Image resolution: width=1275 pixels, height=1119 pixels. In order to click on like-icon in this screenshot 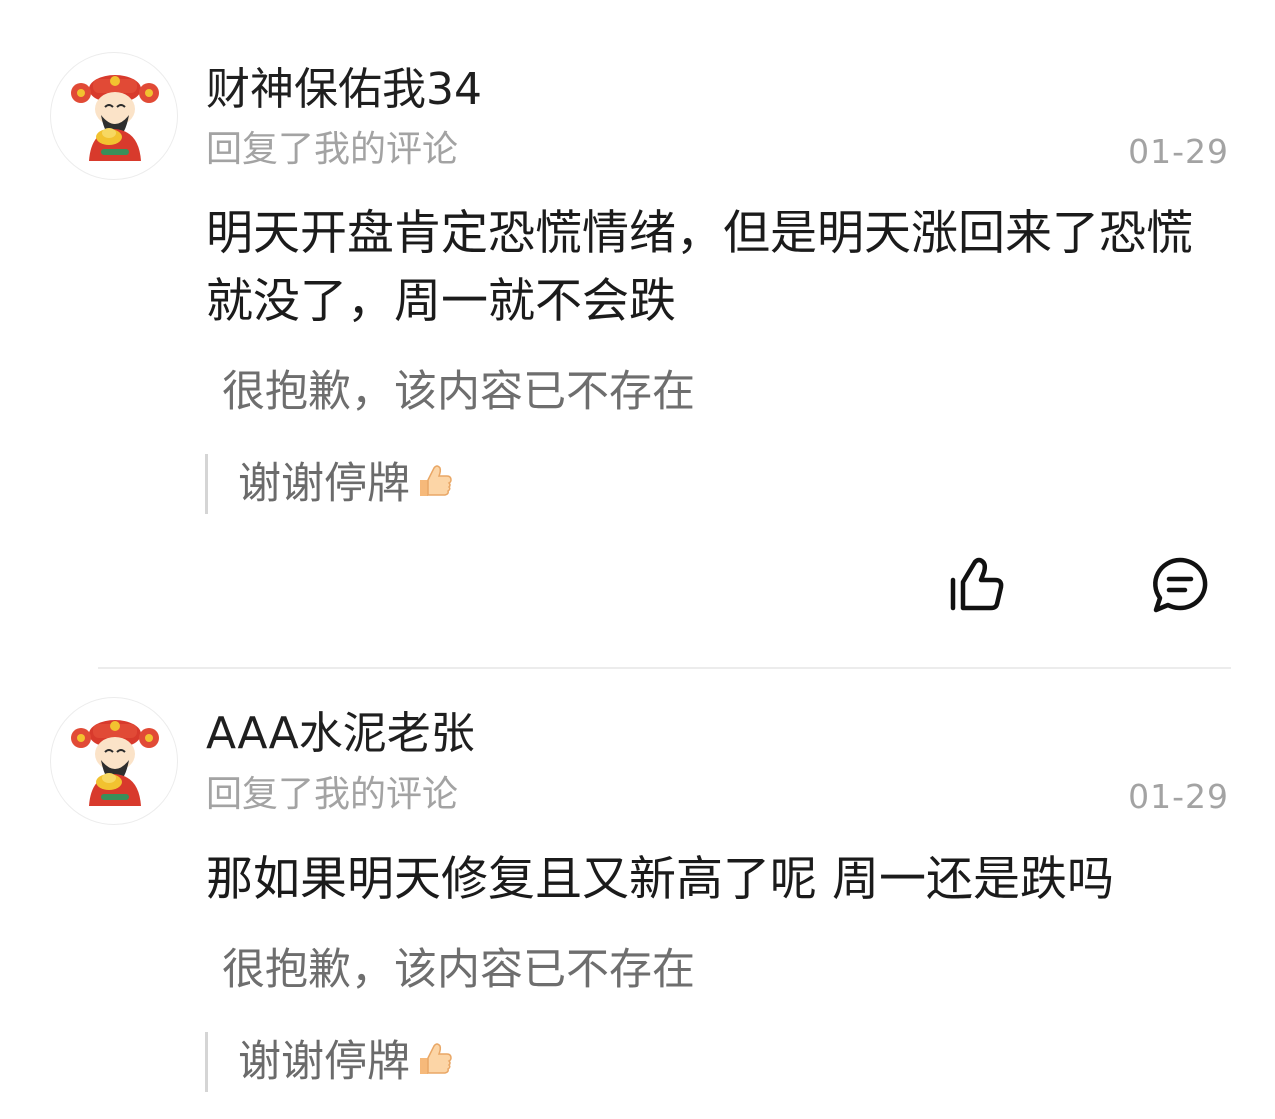, I will do `click(977, 584)`.